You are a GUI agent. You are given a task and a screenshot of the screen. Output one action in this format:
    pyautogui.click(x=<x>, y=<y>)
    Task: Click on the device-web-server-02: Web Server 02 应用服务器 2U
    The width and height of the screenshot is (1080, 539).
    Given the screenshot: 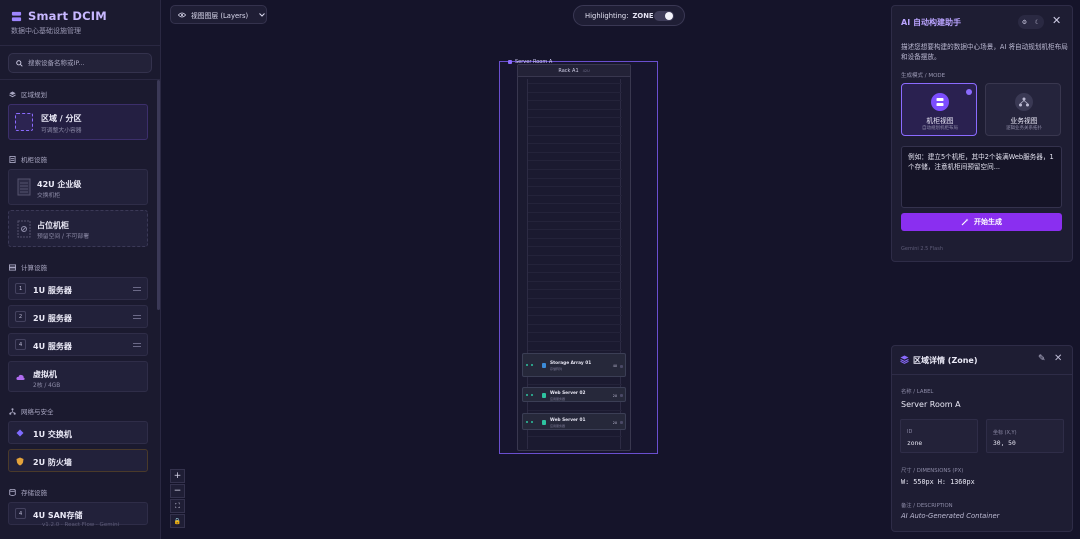 What is the action you would take?
    pyautogui.click(x=574, y=394)
    